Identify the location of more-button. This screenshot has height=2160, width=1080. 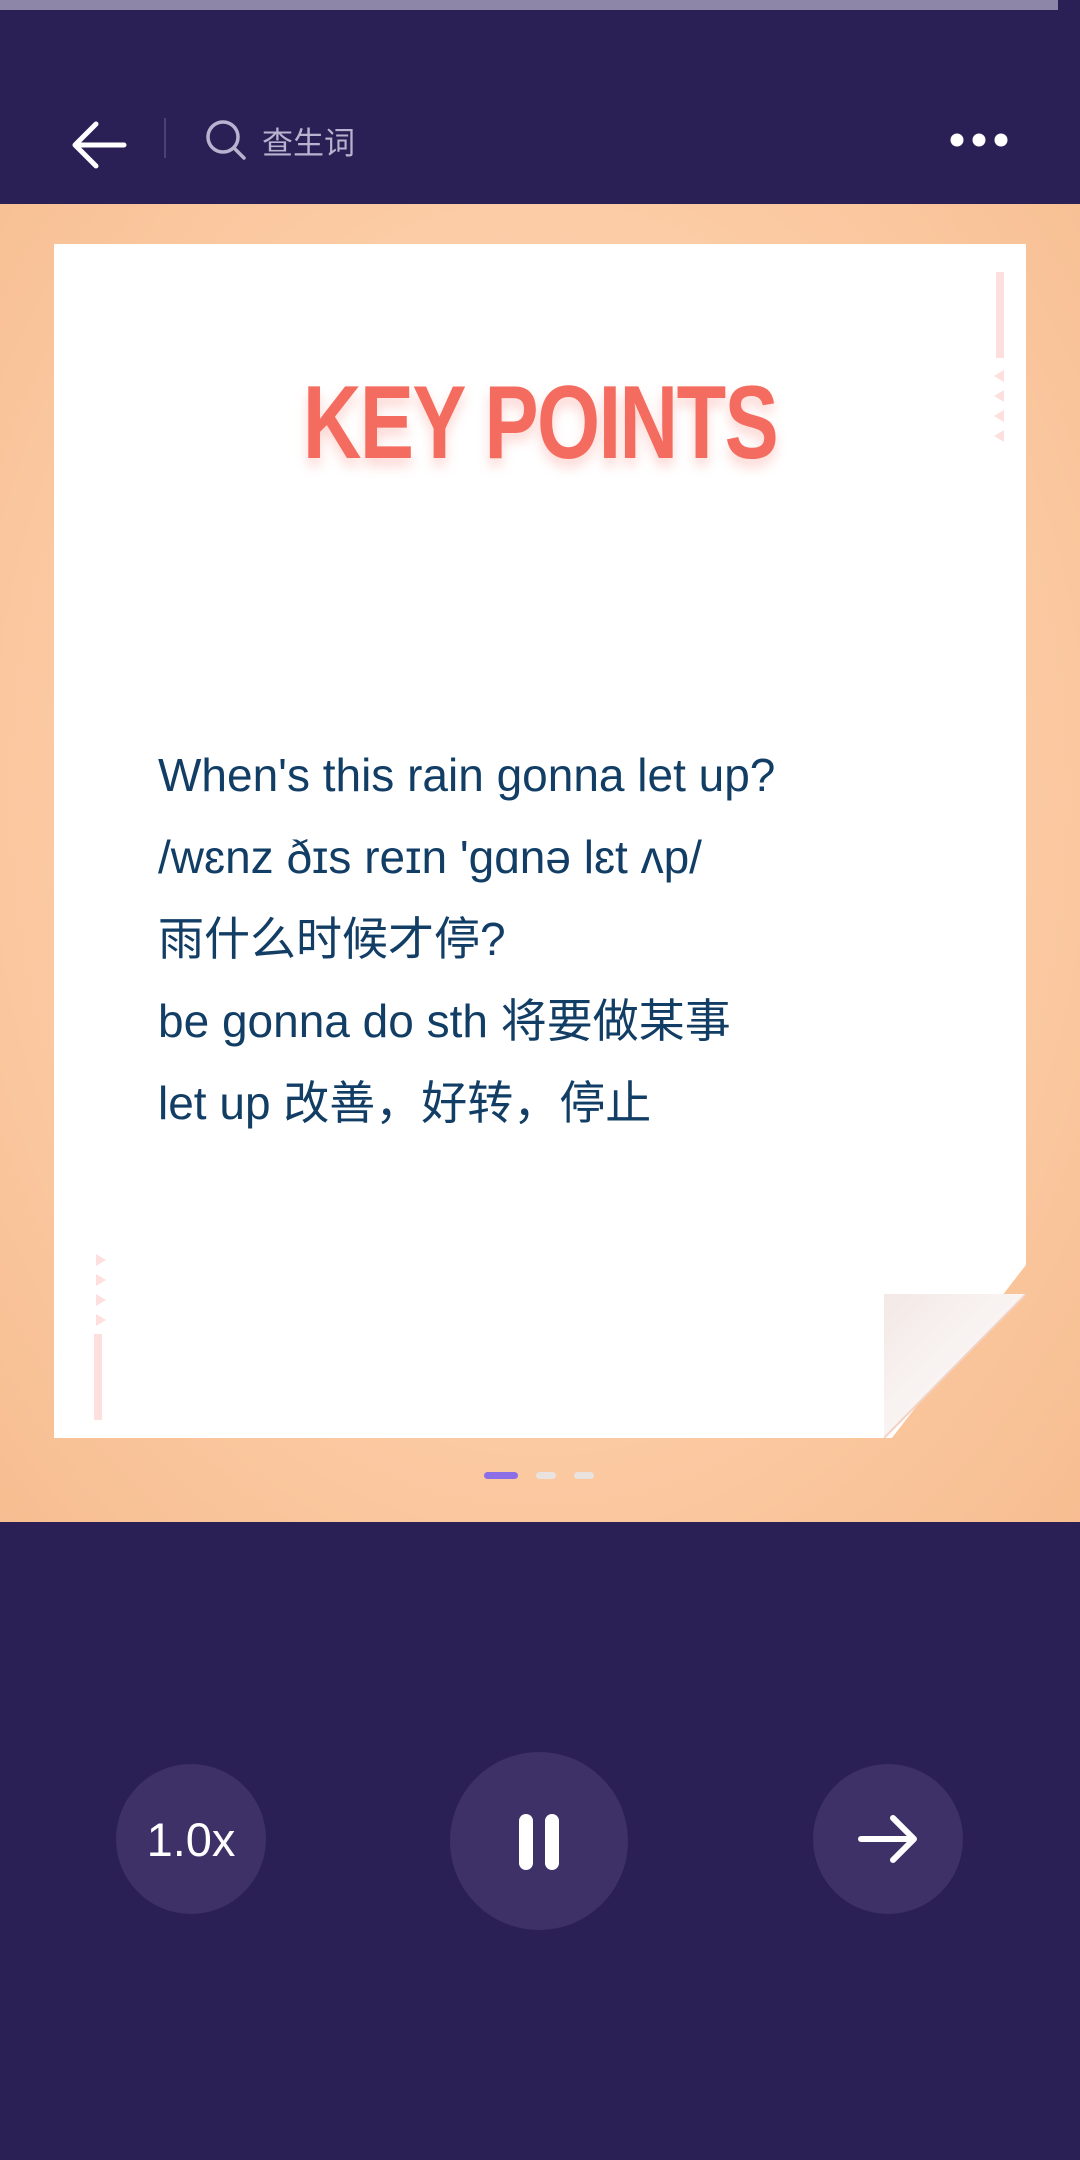
(979, 140).